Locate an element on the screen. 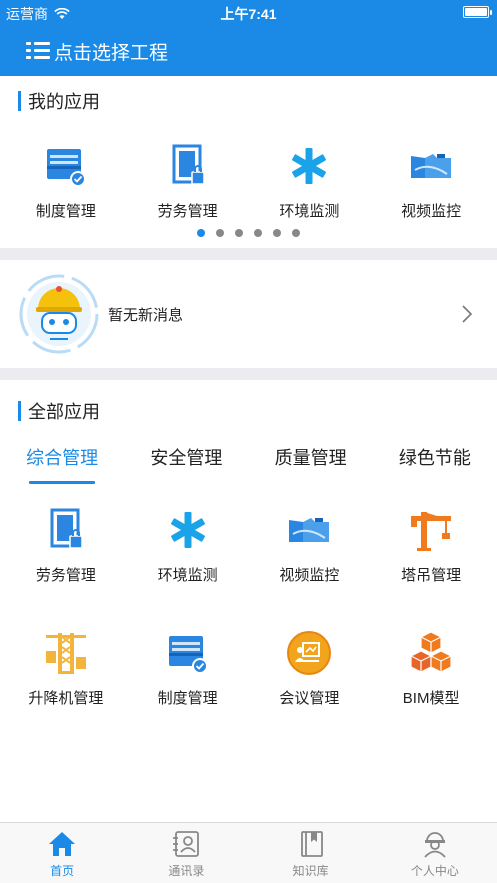 This screenshot has height=883, width=497. tab-quality: 质量管理 is located at coordinates (311, 460).